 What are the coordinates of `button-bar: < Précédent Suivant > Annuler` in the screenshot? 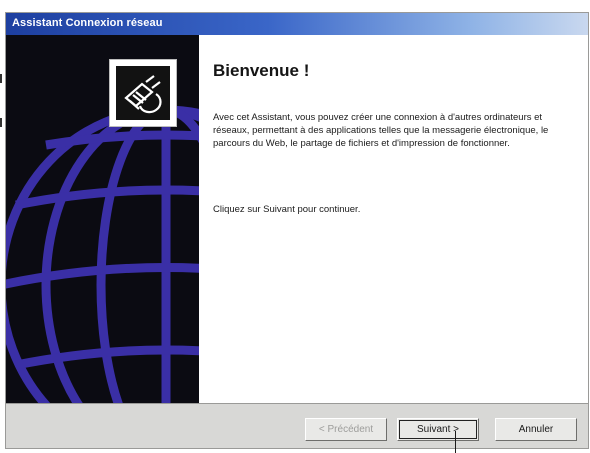 It's located at (297, 425).